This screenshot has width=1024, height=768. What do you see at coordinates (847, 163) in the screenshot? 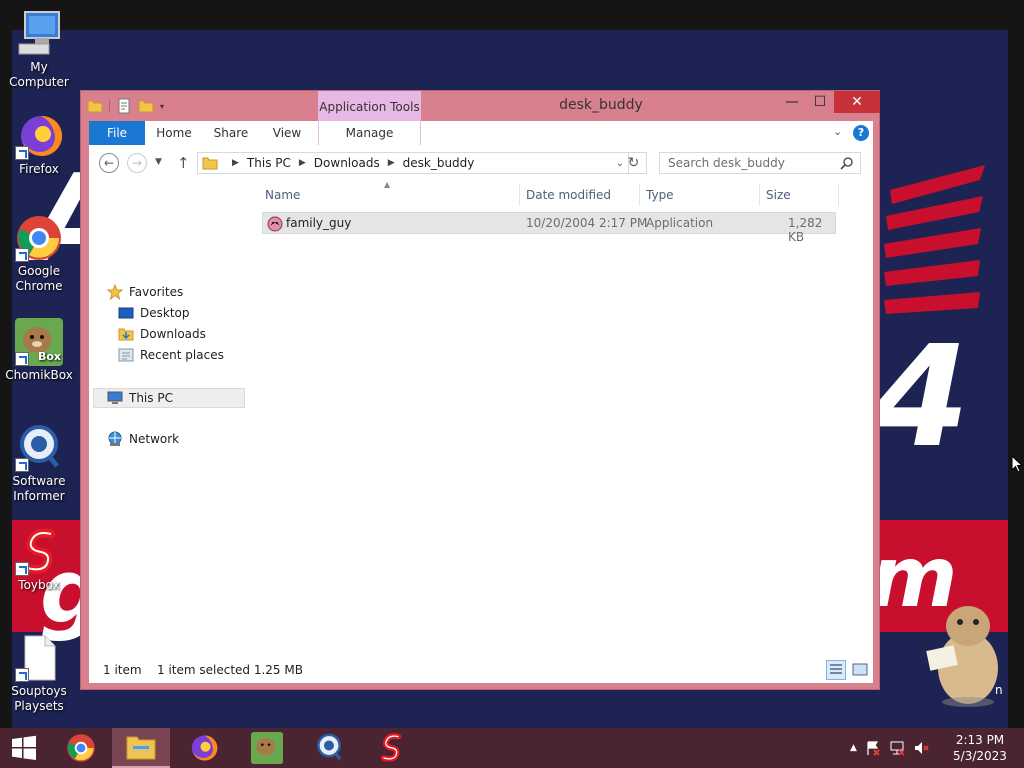
I see `search-icon` at bounding box center [847, 163].